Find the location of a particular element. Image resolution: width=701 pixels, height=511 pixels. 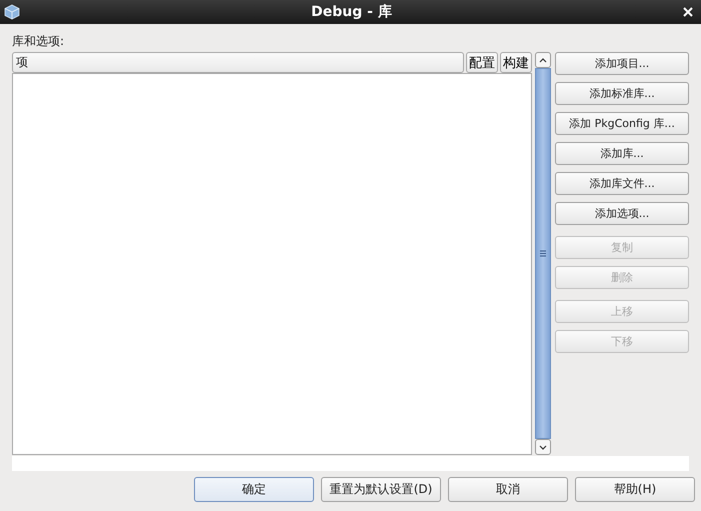

dialog-button: 重置为默认设置(D) is located at coordinates (381, 489).